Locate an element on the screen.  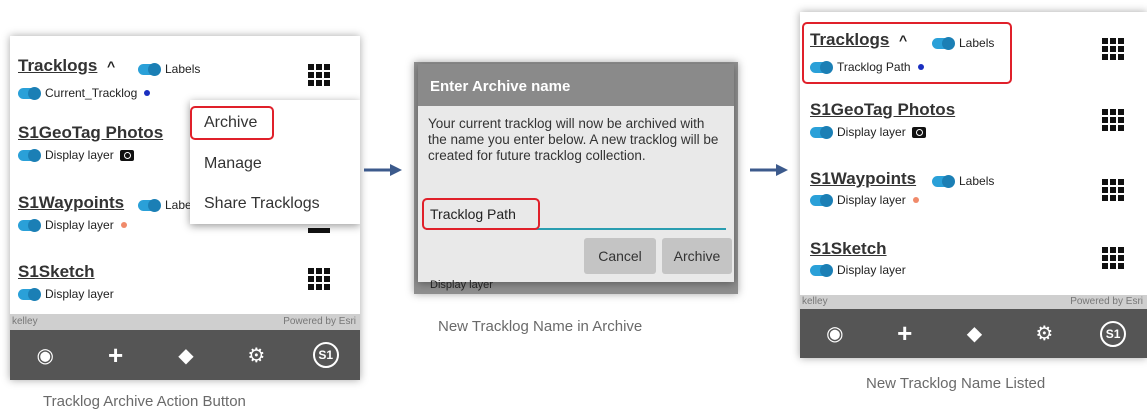
layer-row-waypoints: S1Waypoints Labels Display layer is located at coordinates (973, 190).